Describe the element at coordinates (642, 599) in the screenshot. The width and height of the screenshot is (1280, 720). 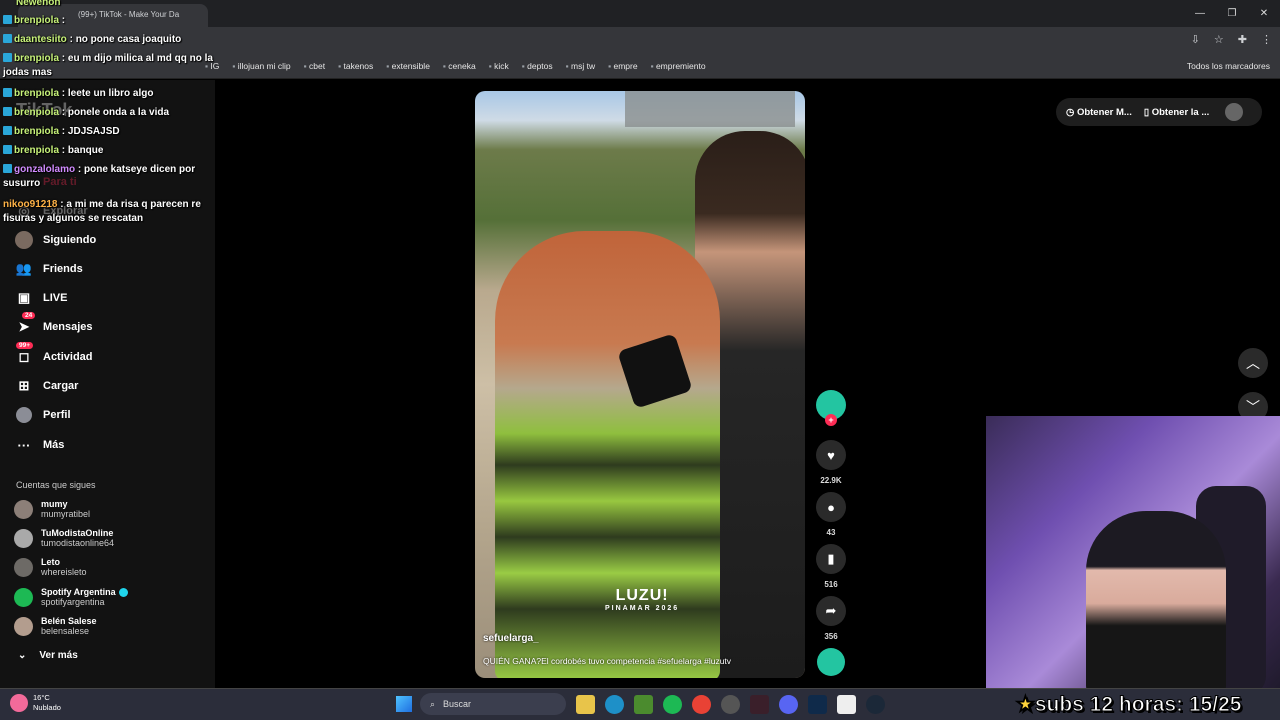
I see `video-watermark: LUZU! PINAMAR 2026` at that location.